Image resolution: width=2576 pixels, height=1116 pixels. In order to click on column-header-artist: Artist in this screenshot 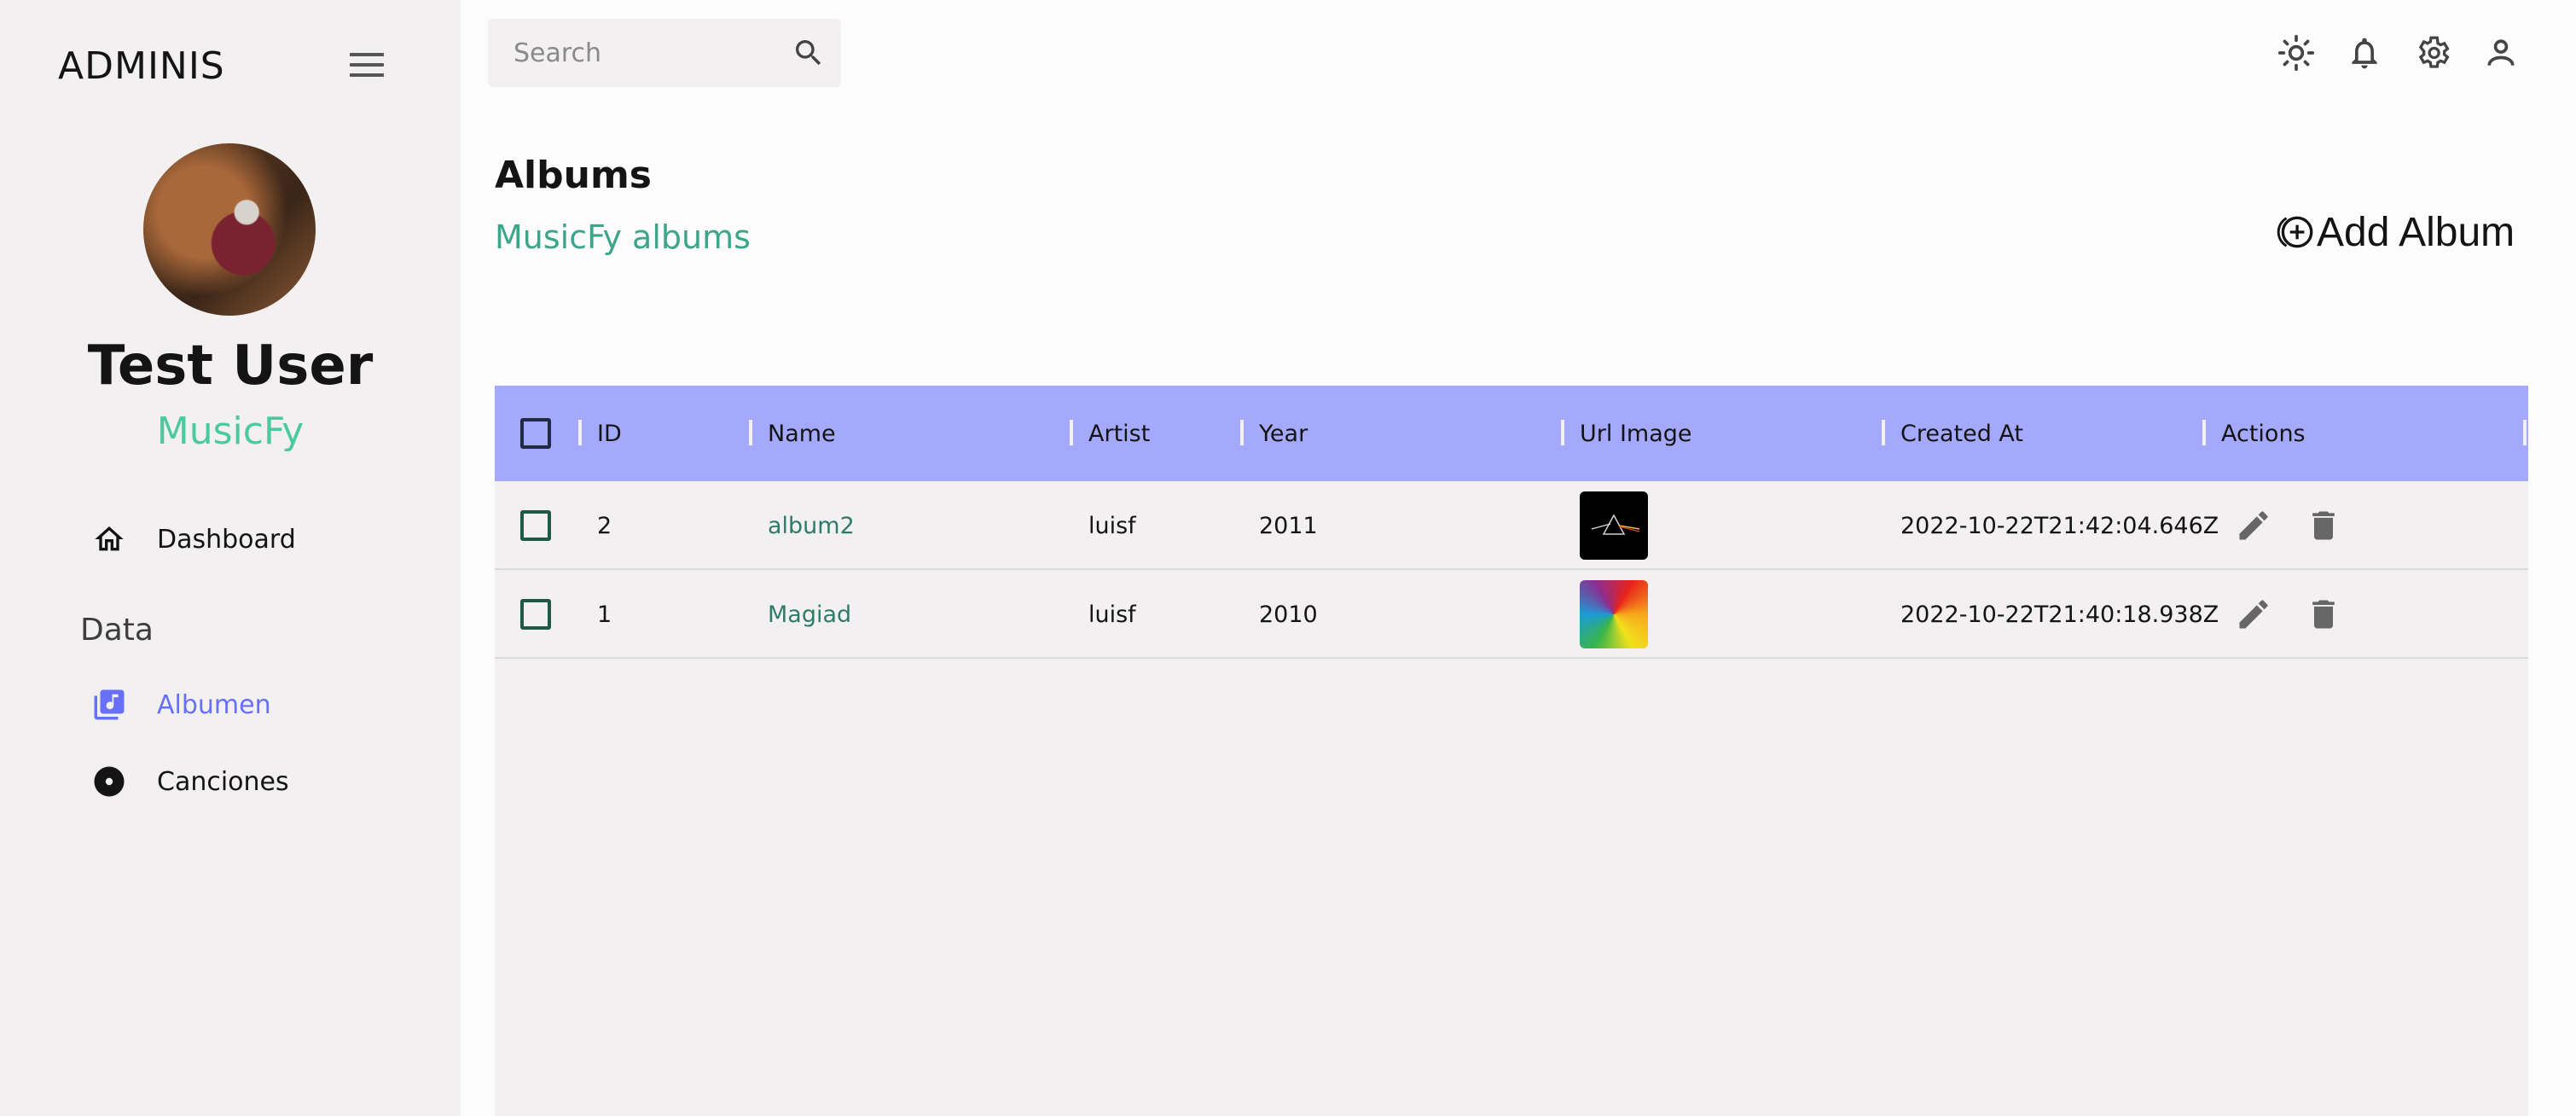, I will do `click(1119, 434)`.